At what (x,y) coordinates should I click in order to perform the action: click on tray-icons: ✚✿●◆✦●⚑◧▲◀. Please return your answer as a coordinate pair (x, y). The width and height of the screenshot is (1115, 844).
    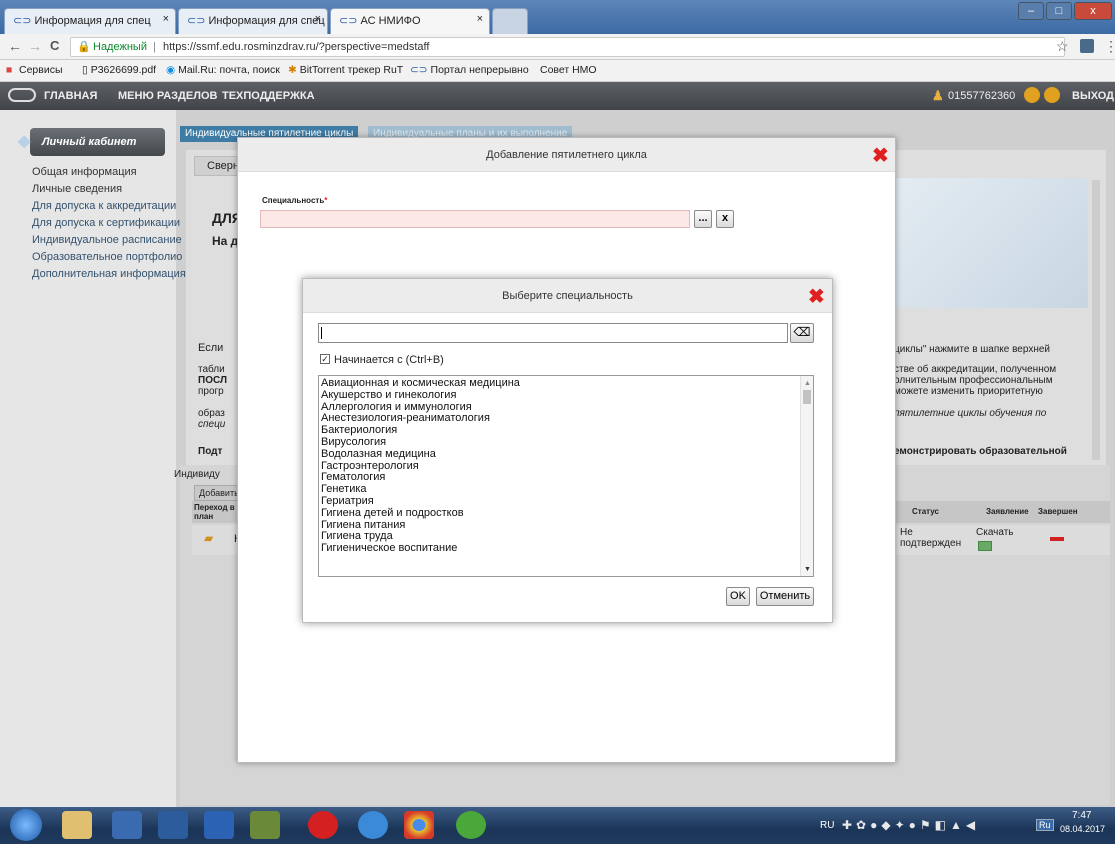
    Looking at the image, I should click on (910, 825).